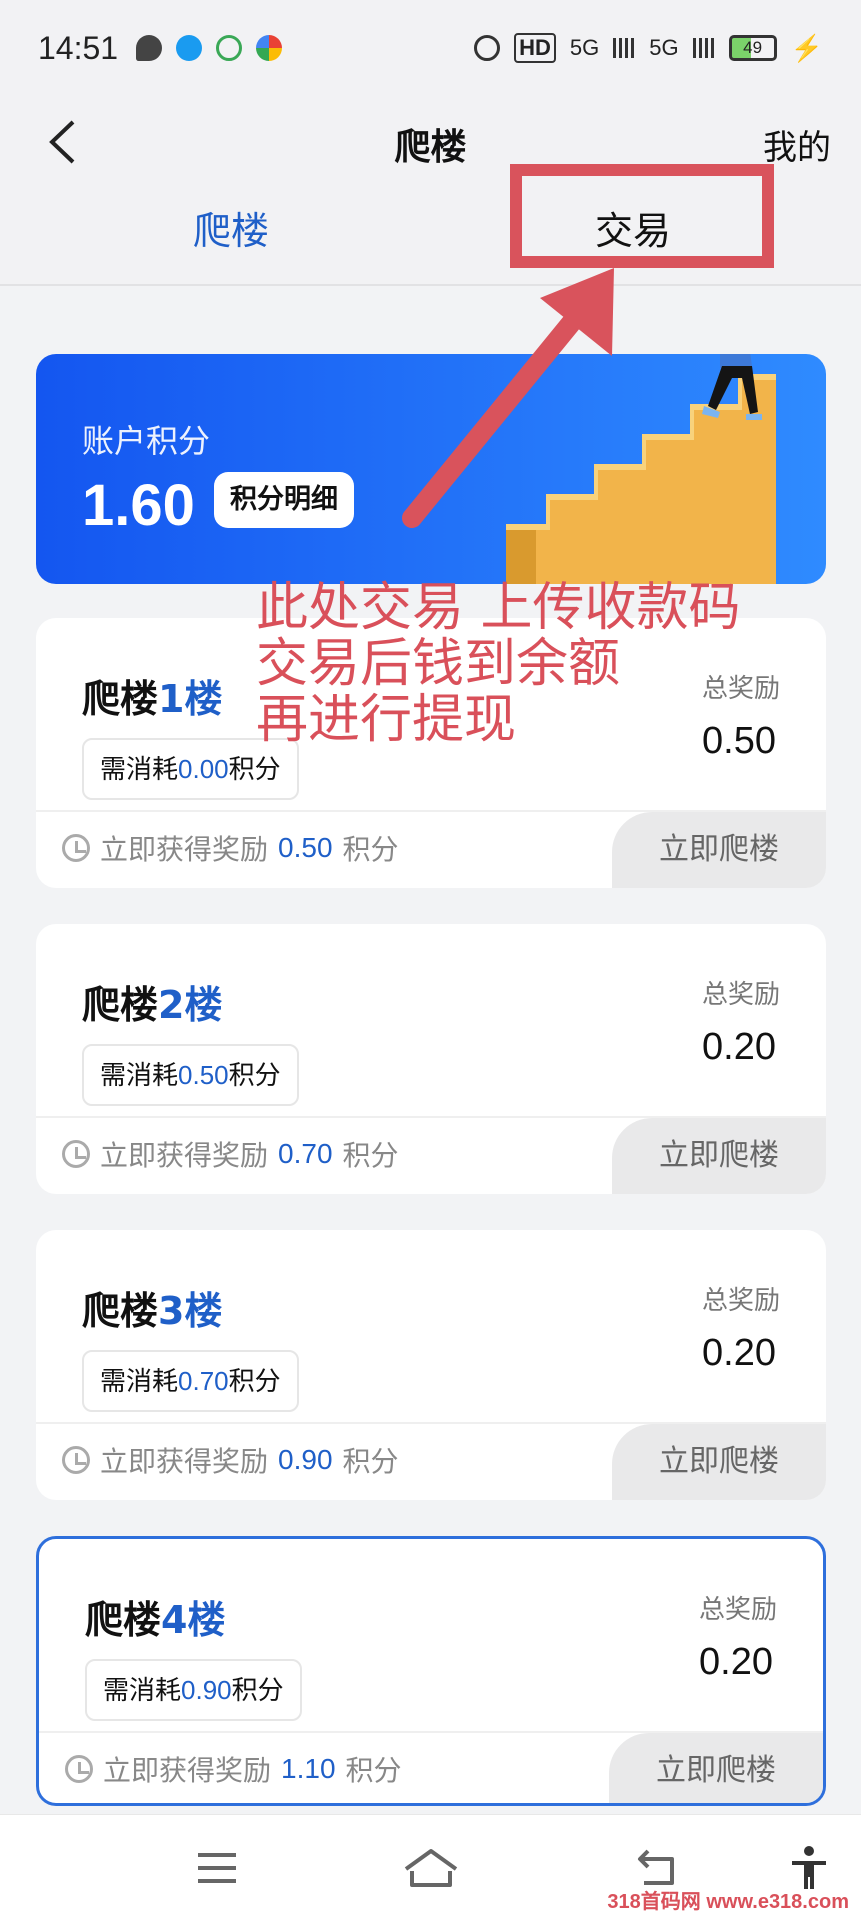 Image resolution: width=861 pixels, height=1920 pixels. I want to click on cost-badge: 需消耗0.90积分, so click(193, 1690).